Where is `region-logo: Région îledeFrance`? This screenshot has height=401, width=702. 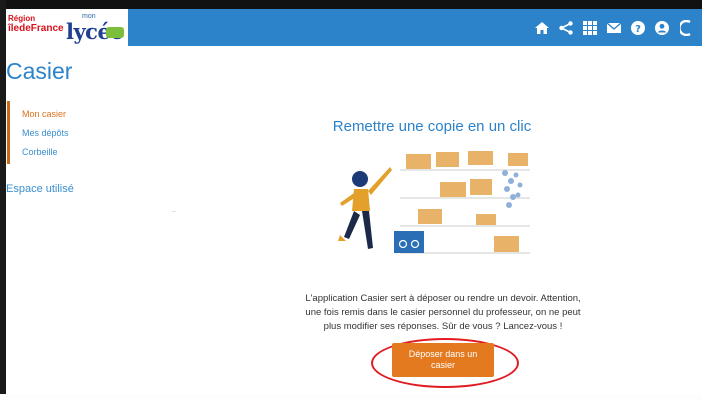 region-logo: Région îledeFrance is located at coordinates (36, 24).